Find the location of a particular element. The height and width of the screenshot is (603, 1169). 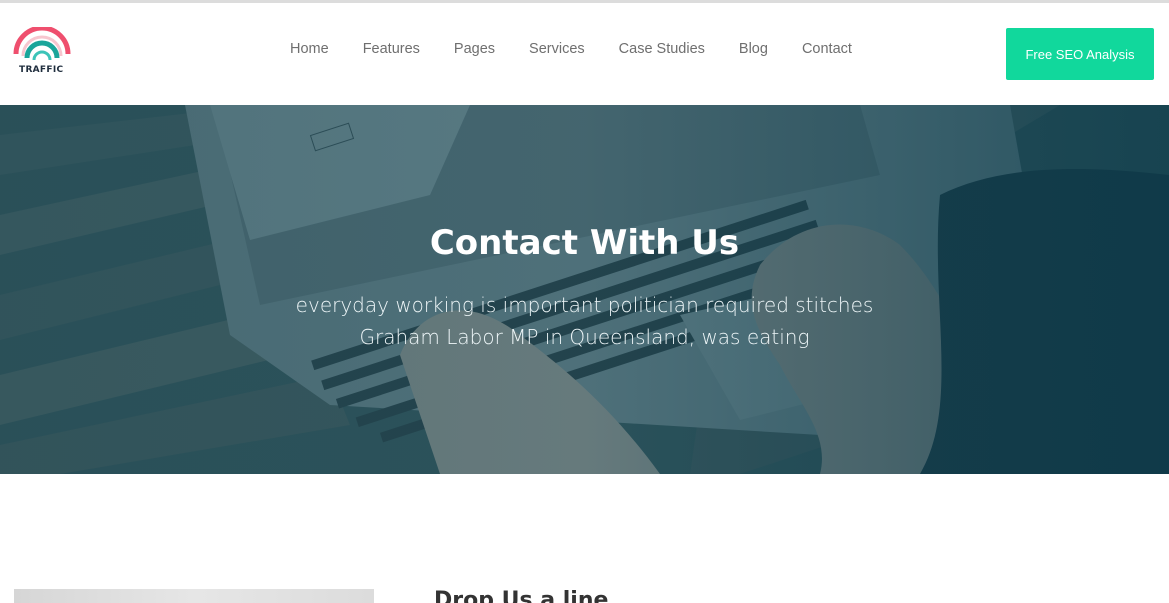

brand-logo: TRAFFIC is located at coordinates (43, 52).